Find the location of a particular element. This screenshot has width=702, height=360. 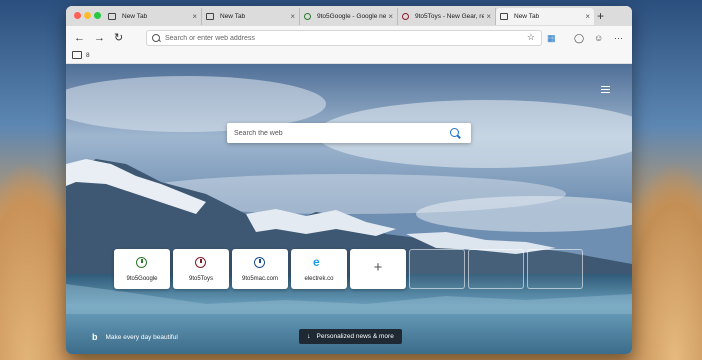

toolbar: ← → ↻ ☆ ▦ ◯ ☺ ⋯ is located at coordinates (349, 38).